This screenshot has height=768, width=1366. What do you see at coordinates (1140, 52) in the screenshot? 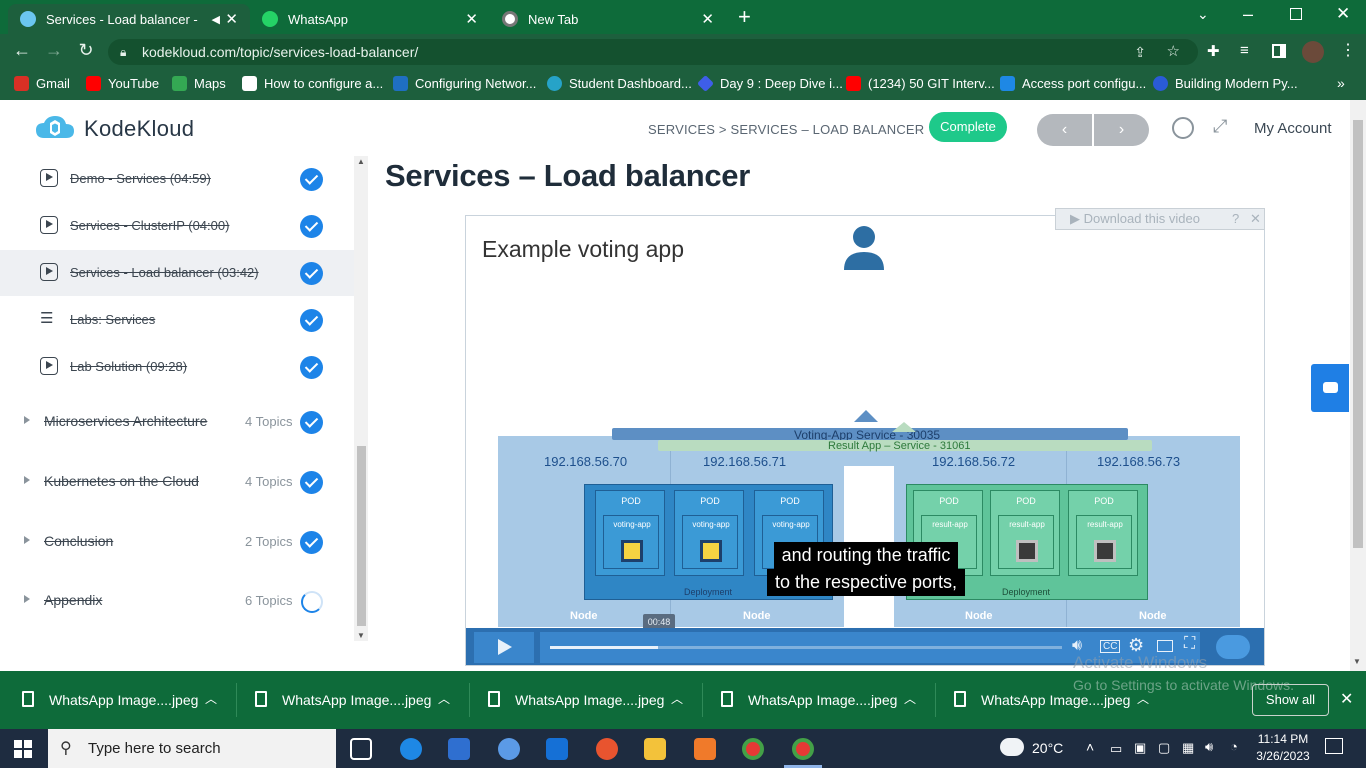
I see `share-icon: ⇪` at bounding box center [1140, 52].